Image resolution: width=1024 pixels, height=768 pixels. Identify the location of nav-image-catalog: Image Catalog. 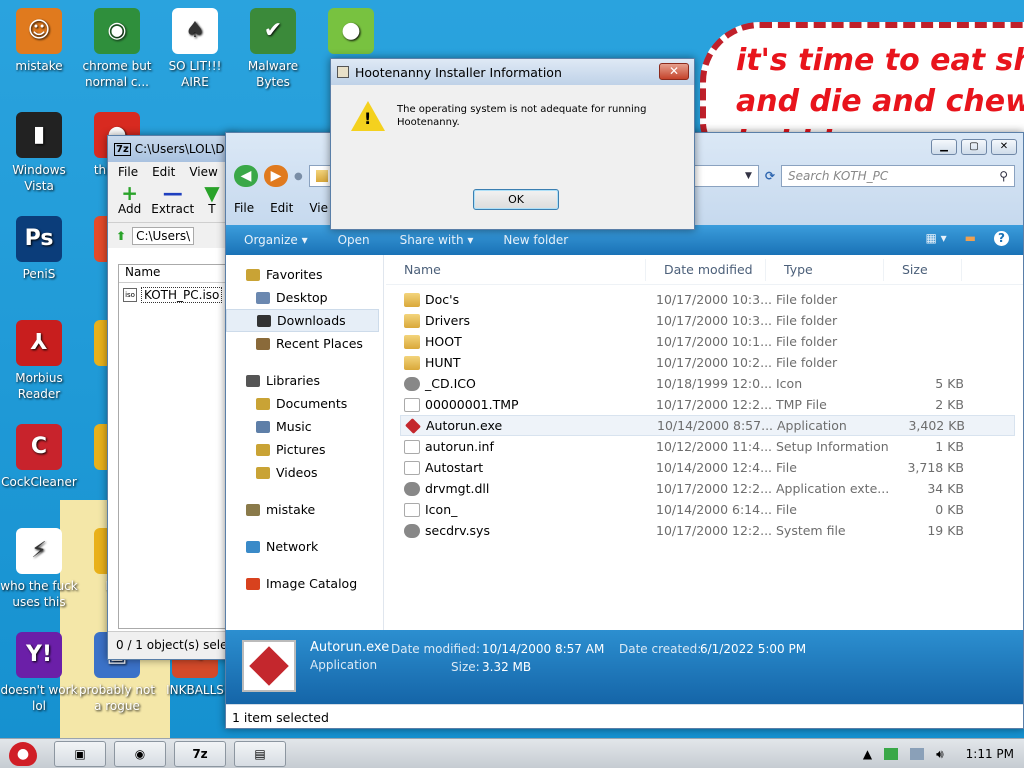
(304, 583).